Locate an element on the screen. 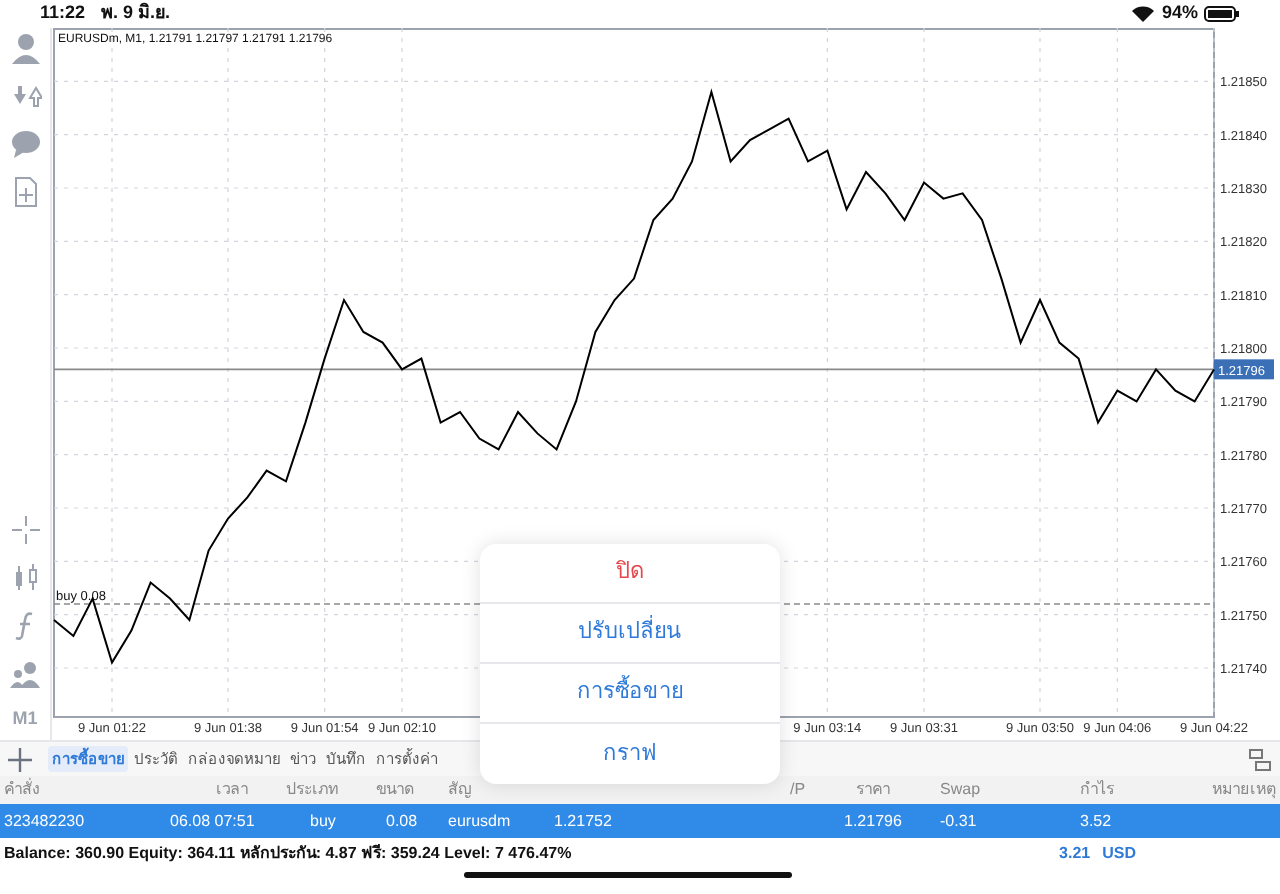  crosshair-icon is located at coordinates (25, 529).